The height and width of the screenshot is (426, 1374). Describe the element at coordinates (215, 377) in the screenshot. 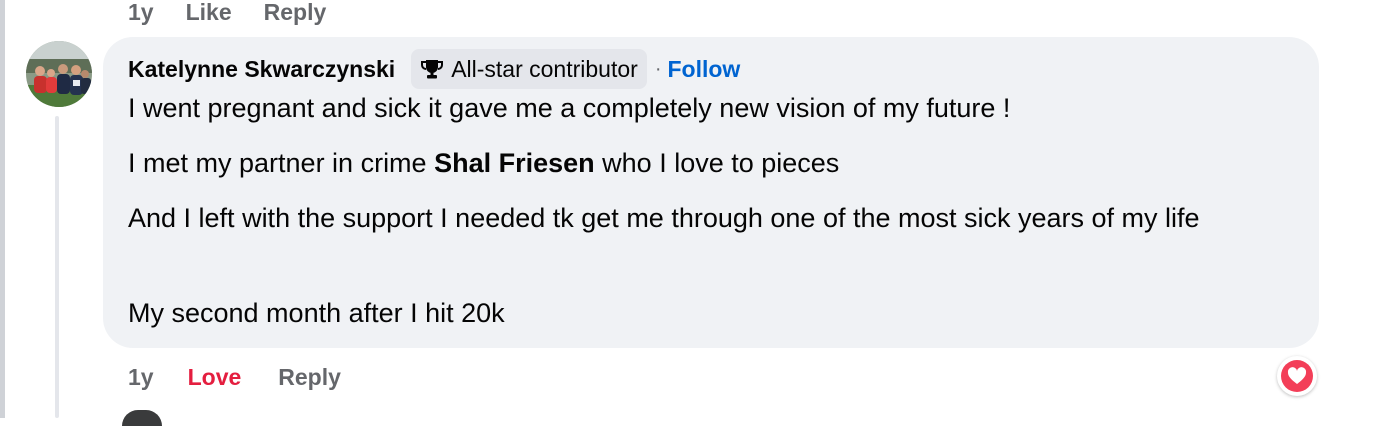

I see `love-reaction-button: Love` at that location.